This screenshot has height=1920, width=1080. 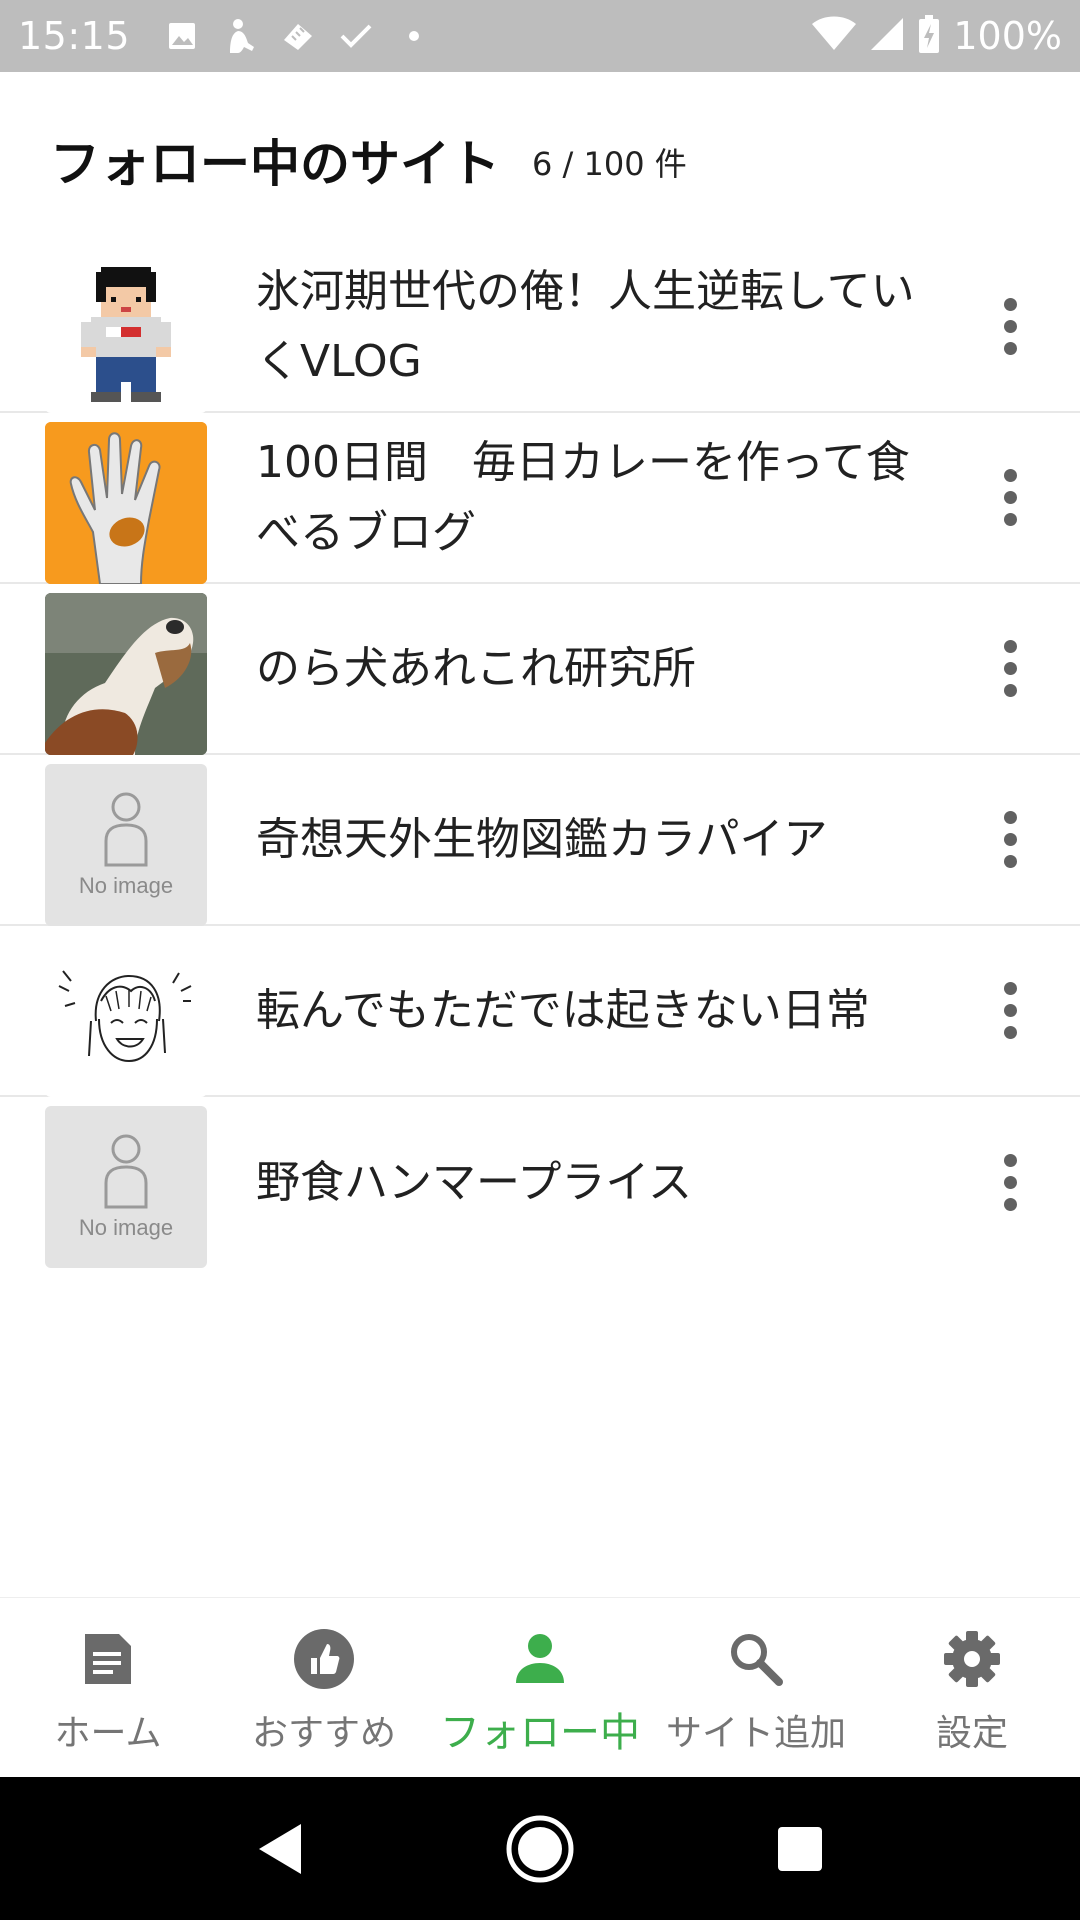 I want to click on check-icon, so click(x=356, y=36).